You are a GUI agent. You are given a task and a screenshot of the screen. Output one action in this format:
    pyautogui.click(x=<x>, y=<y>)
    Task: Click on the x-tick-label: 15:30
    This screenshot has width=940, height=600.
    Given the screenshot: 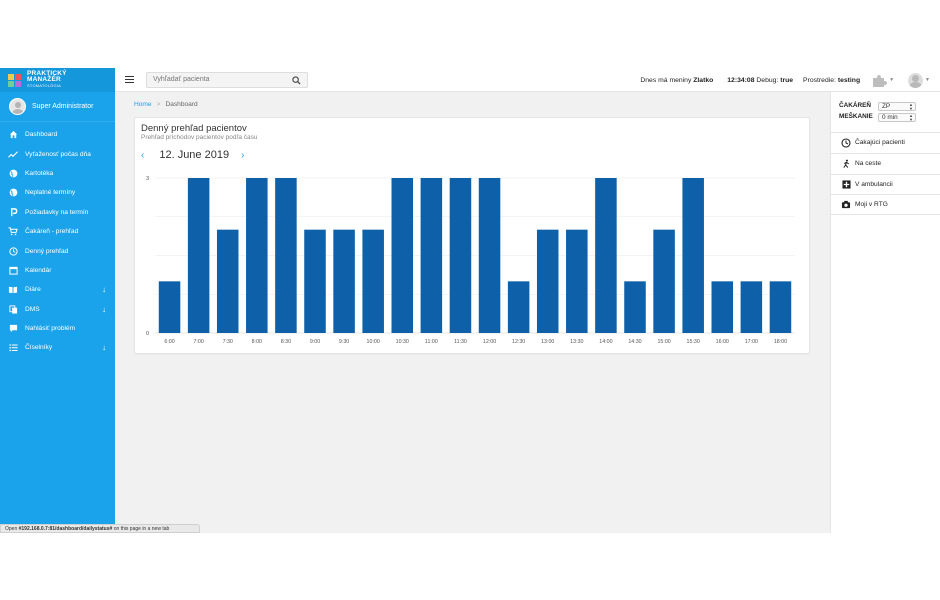 What is the action you would take?
    pyautogui.click(x=693, y=342)
    